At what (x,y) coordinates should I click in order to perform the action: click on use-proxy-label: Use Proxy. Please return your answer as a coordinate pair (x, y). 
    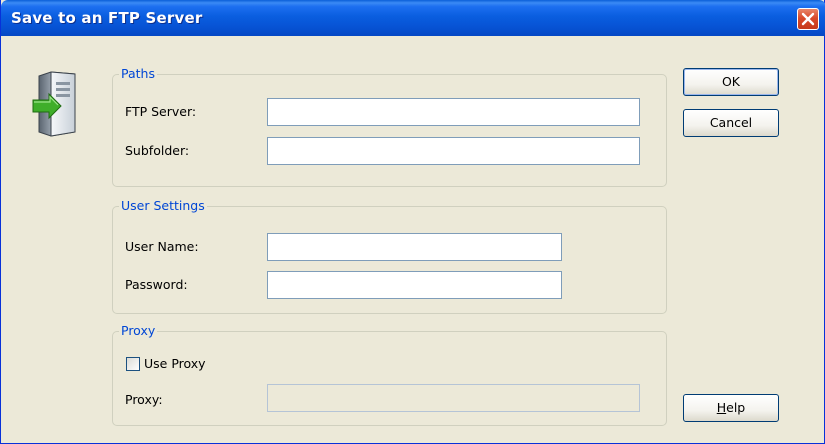
    Looking at the image, I should click on (175, 364).